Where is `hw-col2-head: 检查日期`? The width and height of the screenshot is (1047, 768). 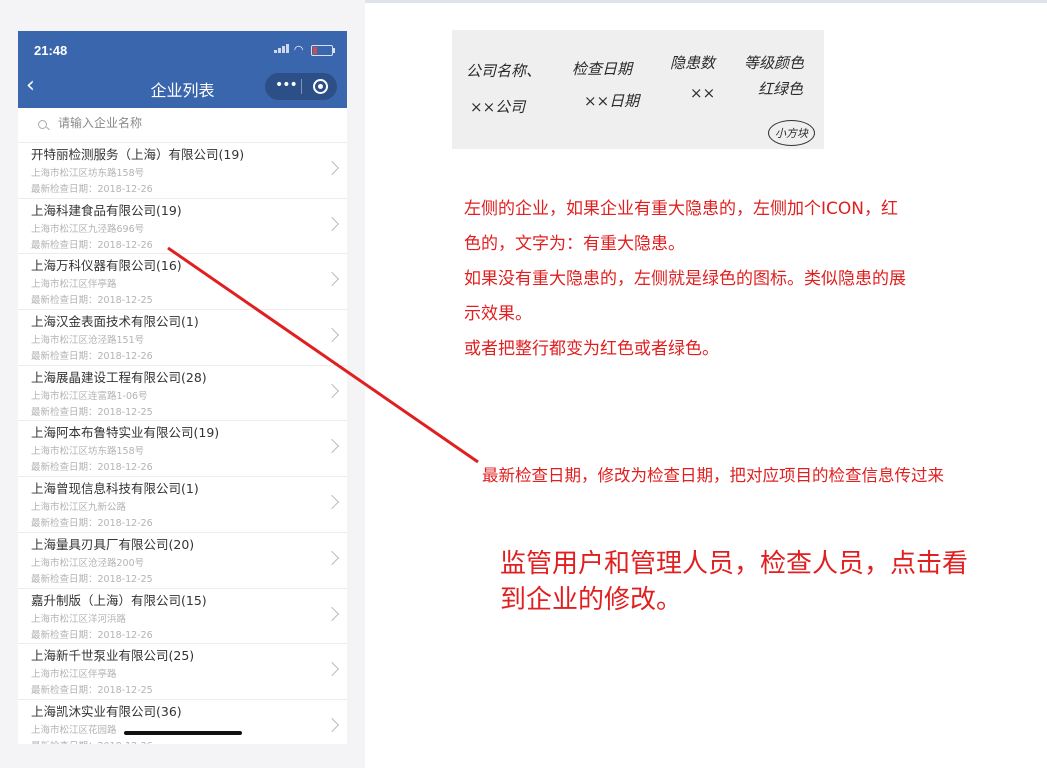 hw-col2-head: 检查日期 is located at coordinates (602, 69).